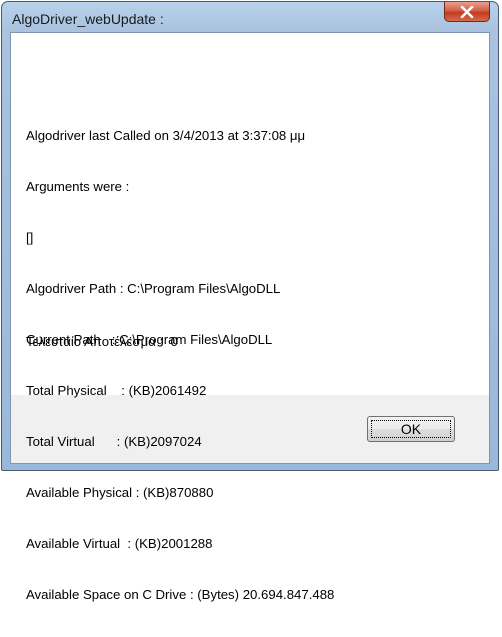  Describe the element at coordinates (119, 543) in the screenshot. I see `message-line-available-virtual: Available Virtual : (KB)2001288` at that location.